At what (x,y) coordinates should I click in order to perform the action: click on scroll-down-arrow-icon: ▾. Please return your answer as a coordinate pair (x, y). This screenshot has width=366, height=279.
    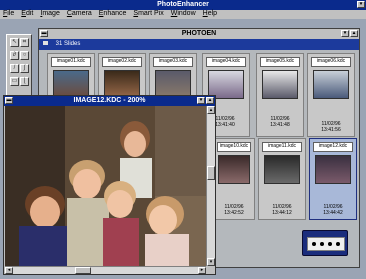
    Looking at the image, I should click on (211, 262).